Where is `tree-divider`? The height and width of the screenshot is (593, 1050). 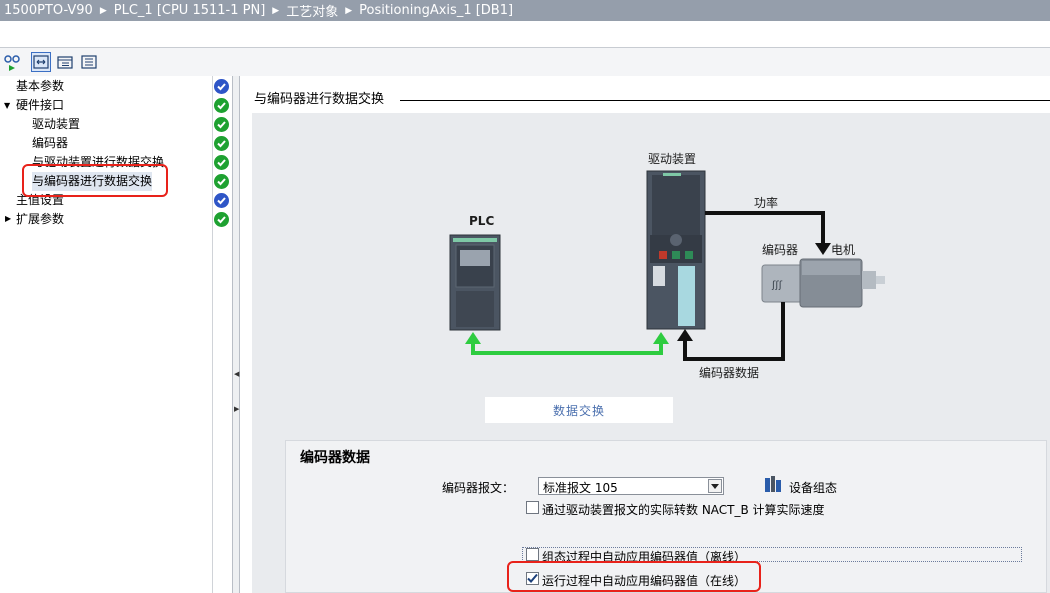 tree-divider is located at coordinates (212, 334).